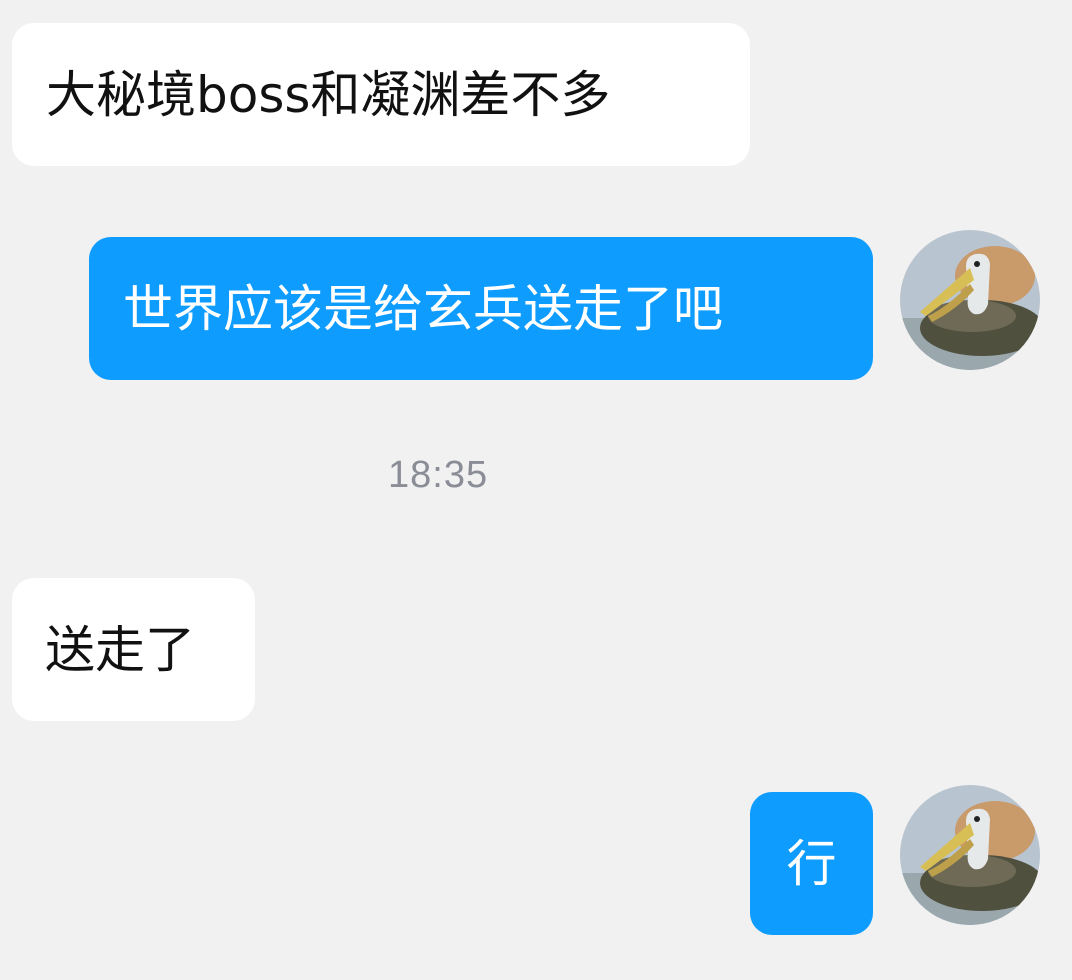  Describe the element at coordinates (120, 649) in the screenshot. I see `message-text: 送走了` at that location.